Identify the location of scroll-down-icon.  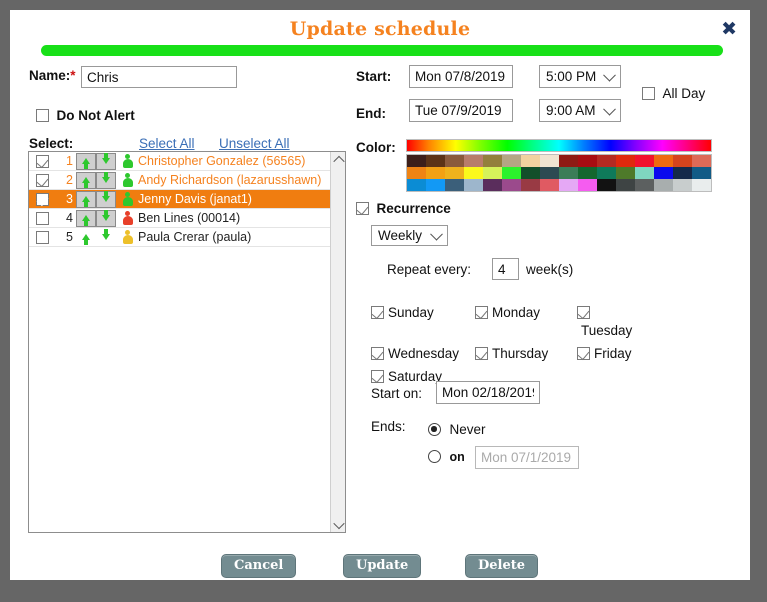
(338, 524).